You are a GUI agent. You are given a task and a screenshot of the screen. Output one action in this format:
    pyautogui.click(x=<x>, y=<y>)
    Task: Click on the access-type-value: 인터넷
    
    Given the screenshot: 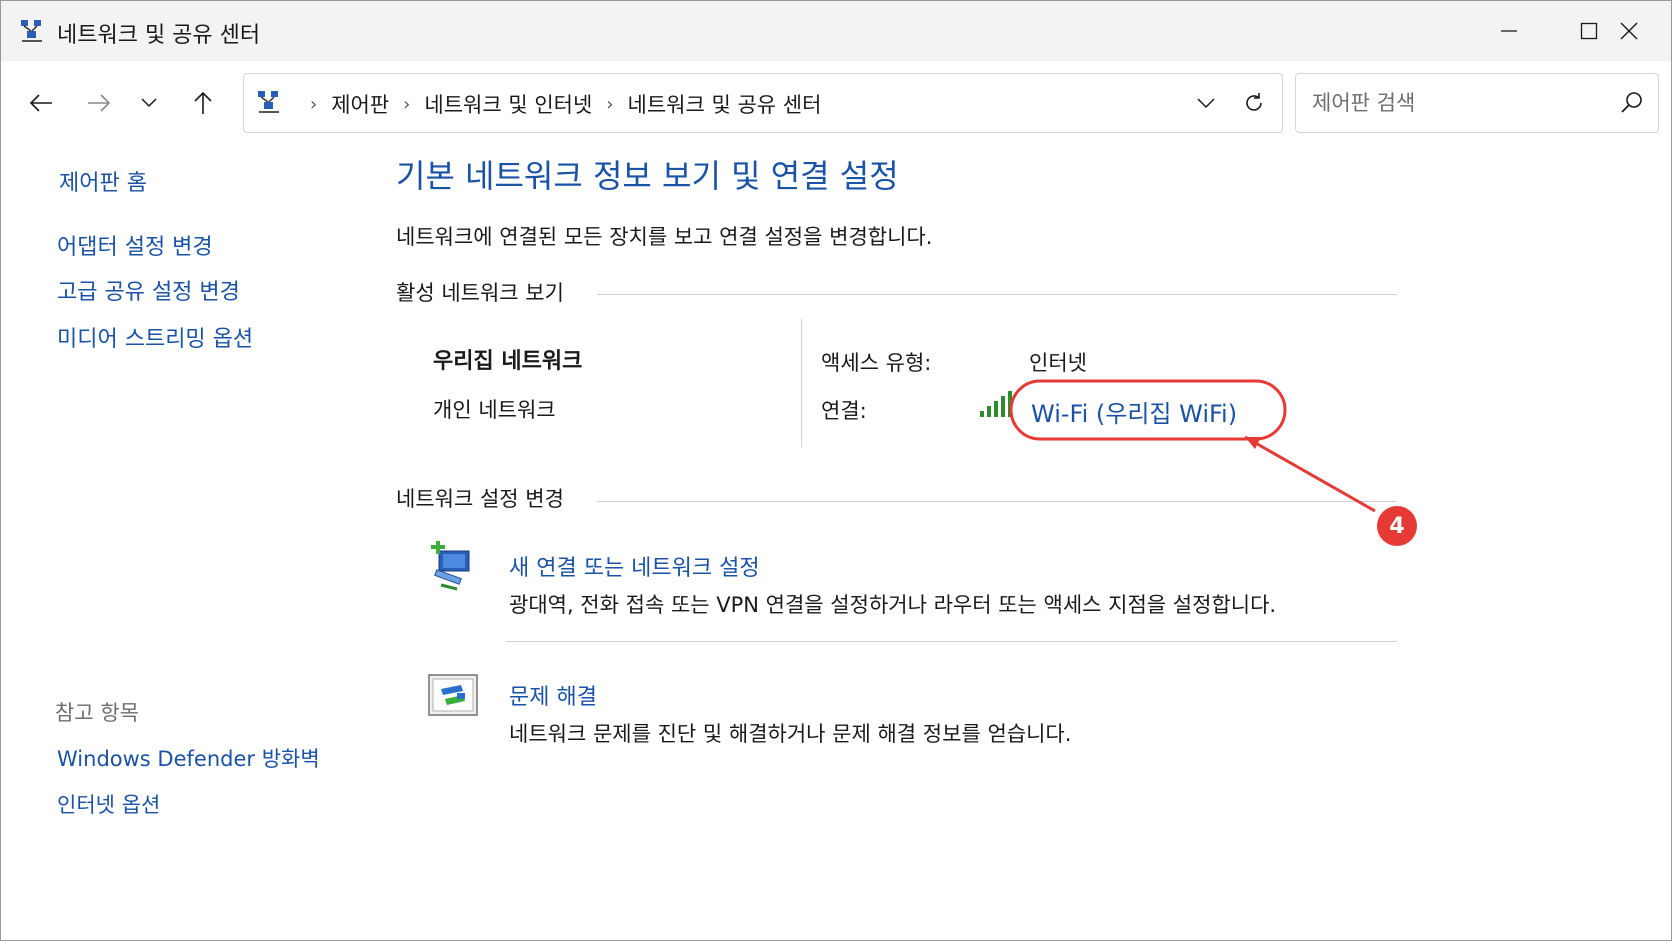 What is the action you would take?
    pyautogui.click(x=1058, y=363)
    